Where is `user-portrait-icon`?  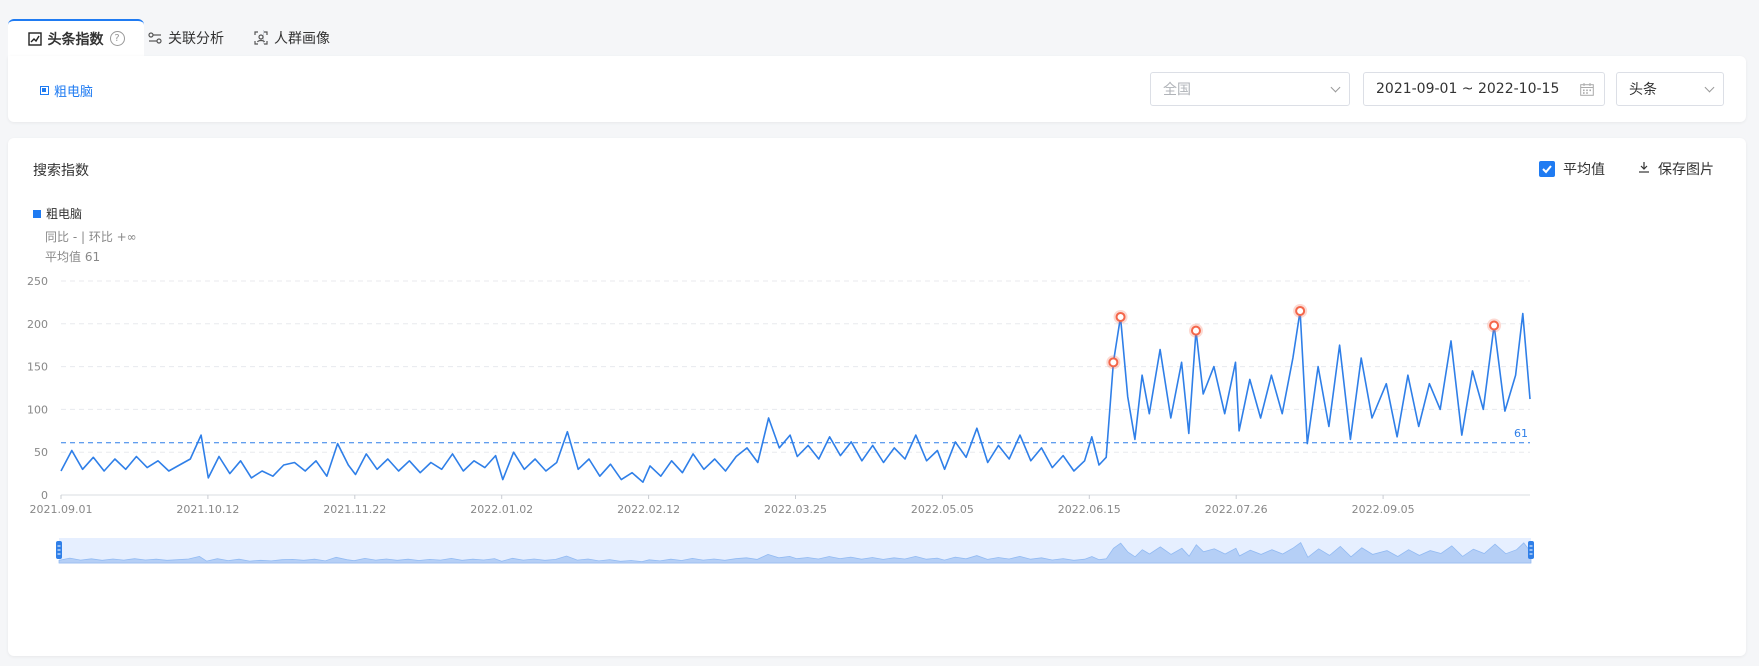 user-portrait-icon is located at coordinates (261, 37).